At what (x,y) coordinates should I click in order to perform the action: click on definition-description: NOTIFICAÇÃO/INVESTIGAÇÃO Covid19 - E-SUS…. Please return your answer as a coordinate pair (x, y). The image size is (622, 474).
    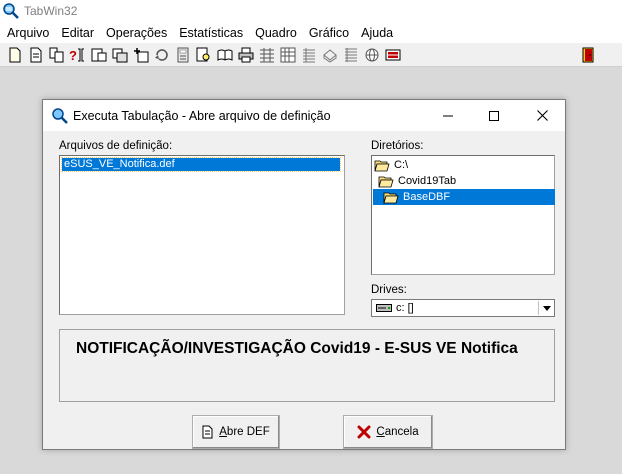
    Looking at the image, I should click on (297, 348).